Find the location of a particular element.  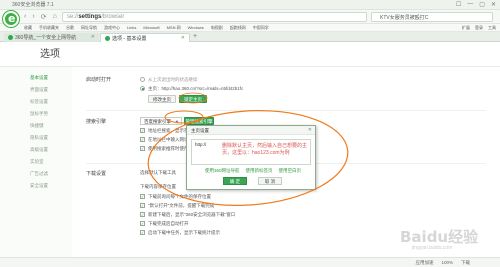

sidebar-item-shortcuts: 快捷键 is located at coordinates (37, 126).